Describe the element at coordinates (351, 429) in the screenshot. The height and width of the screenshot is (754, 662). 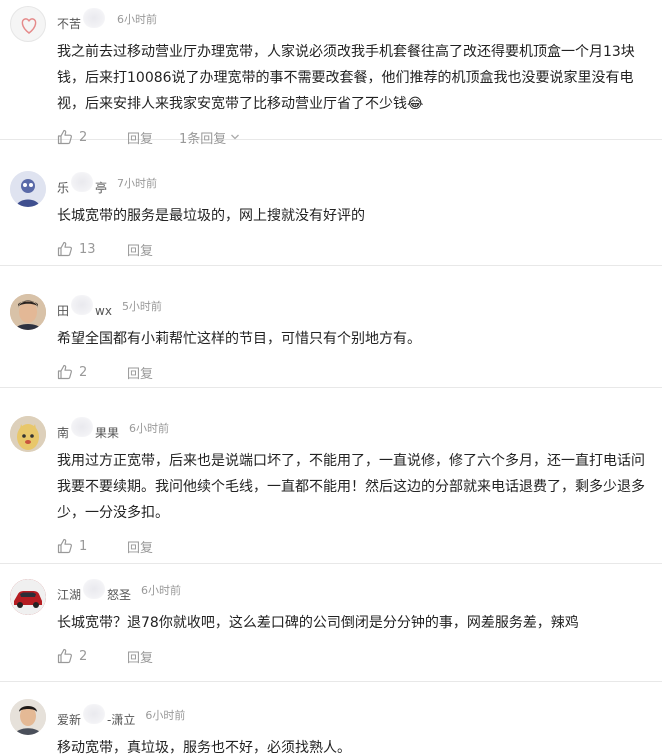
I see `comment-meta: 南果果 6小时前` at that location.